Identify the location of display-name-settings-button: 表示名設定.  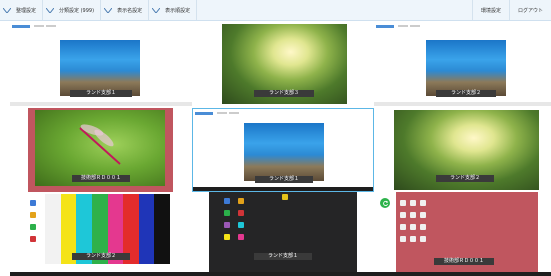
(132, 10).